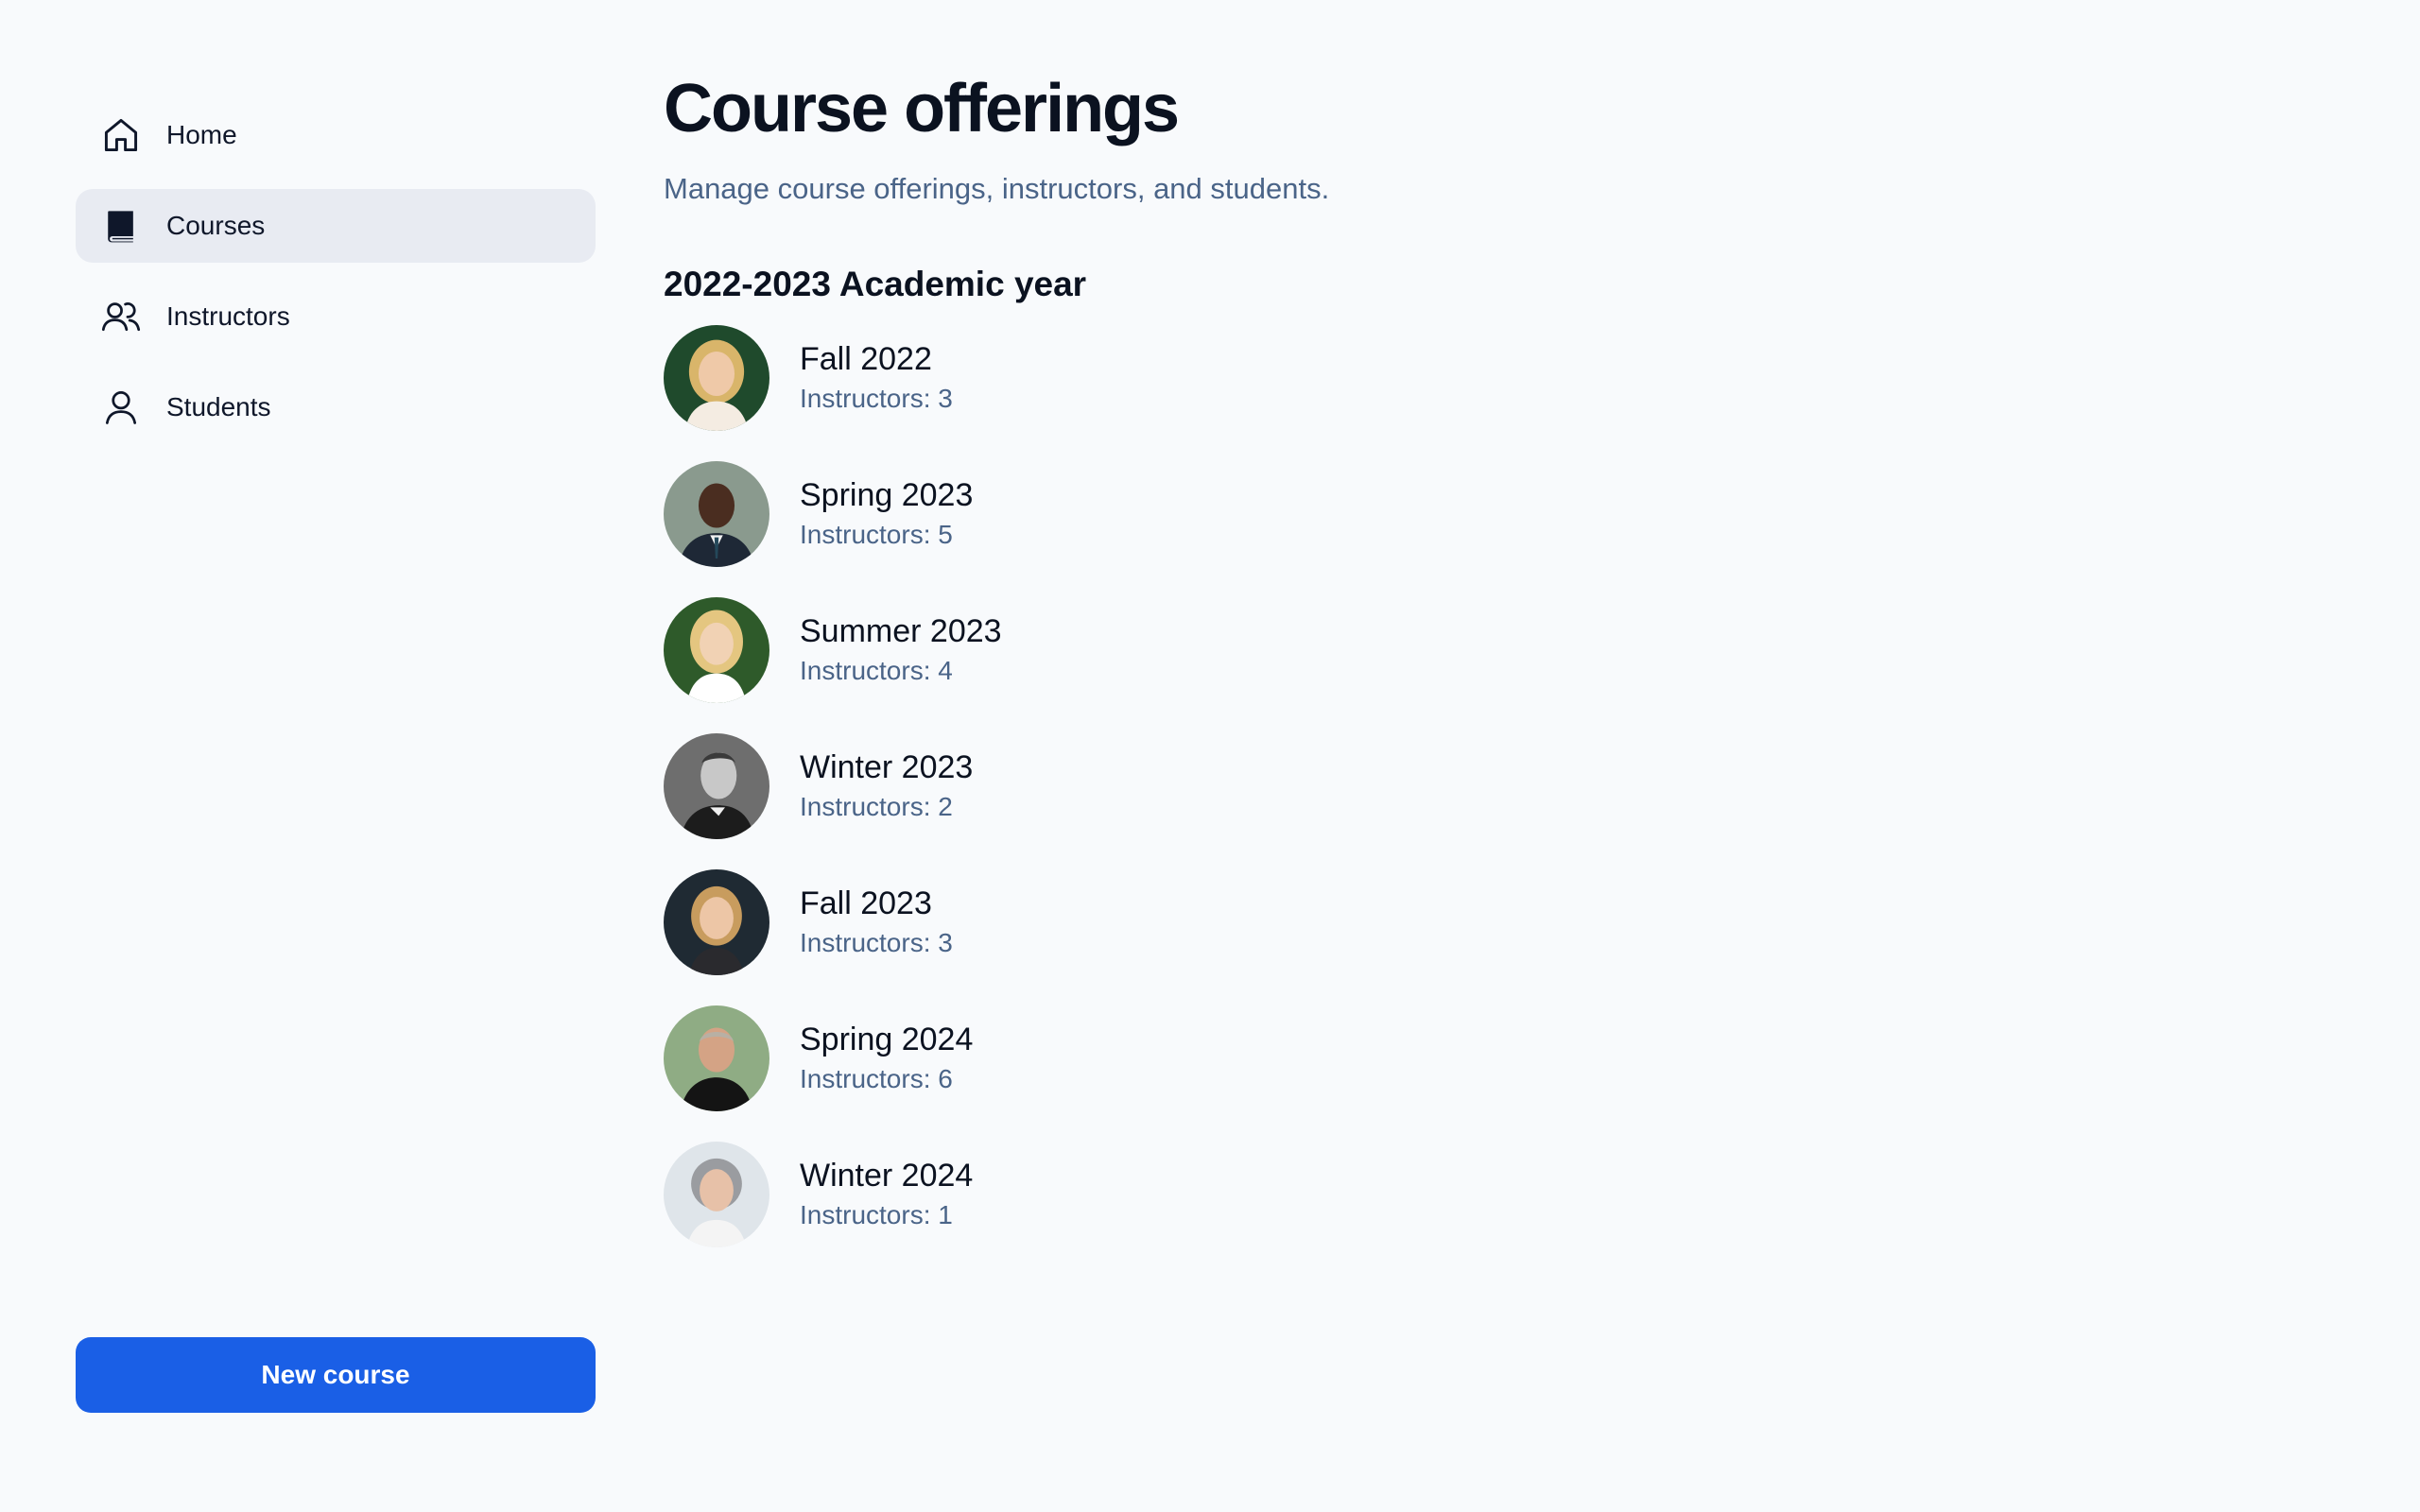  What do you see at coordinates (121, 226) in the screenshot?
I see `book-icon` at bounding box center [121, 226].